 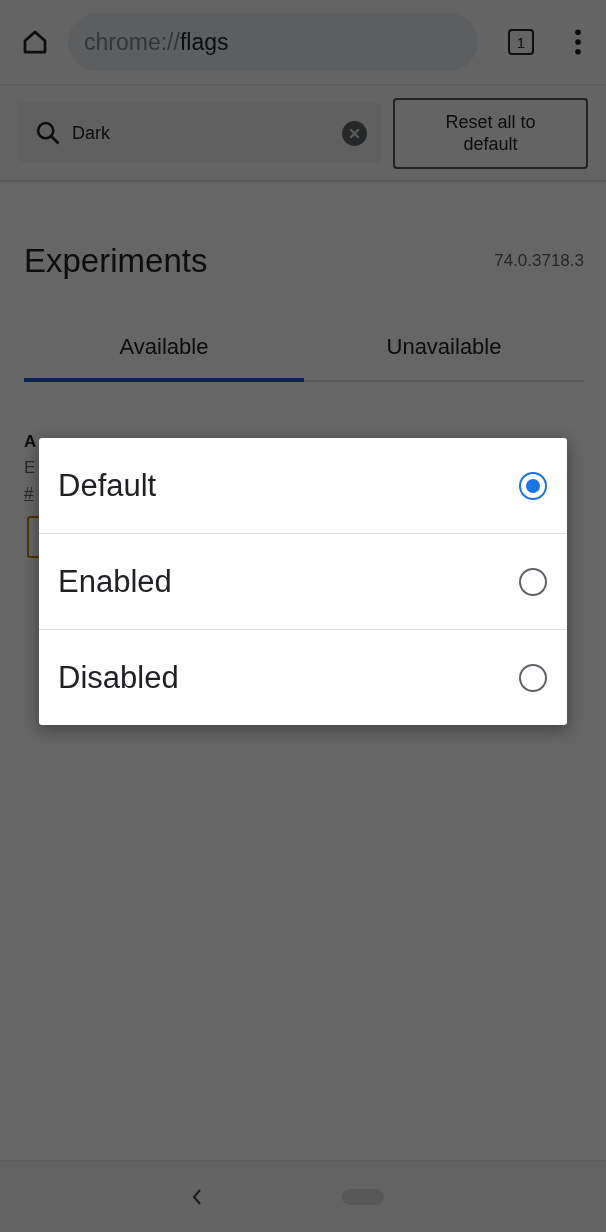 What do you see at coordinates (116, 261) in the screenshot?
I see `page-title: Experiments` at bounding box center [116, 261].